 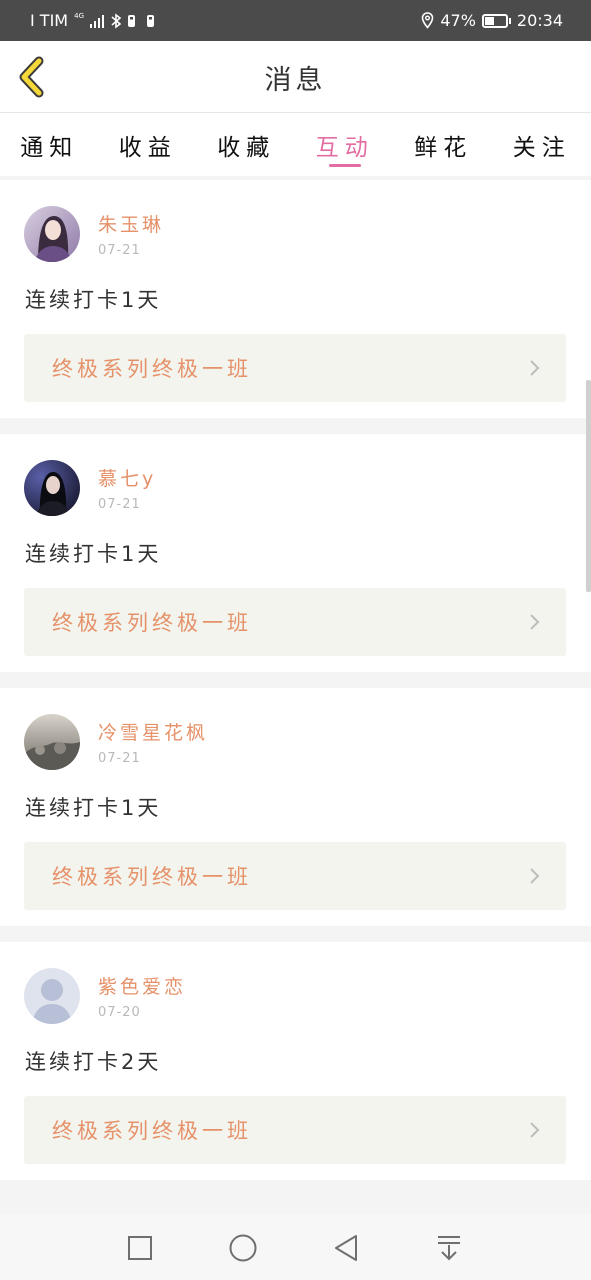 I want to click on tab-label: 互动, so click(x=344, y=147).